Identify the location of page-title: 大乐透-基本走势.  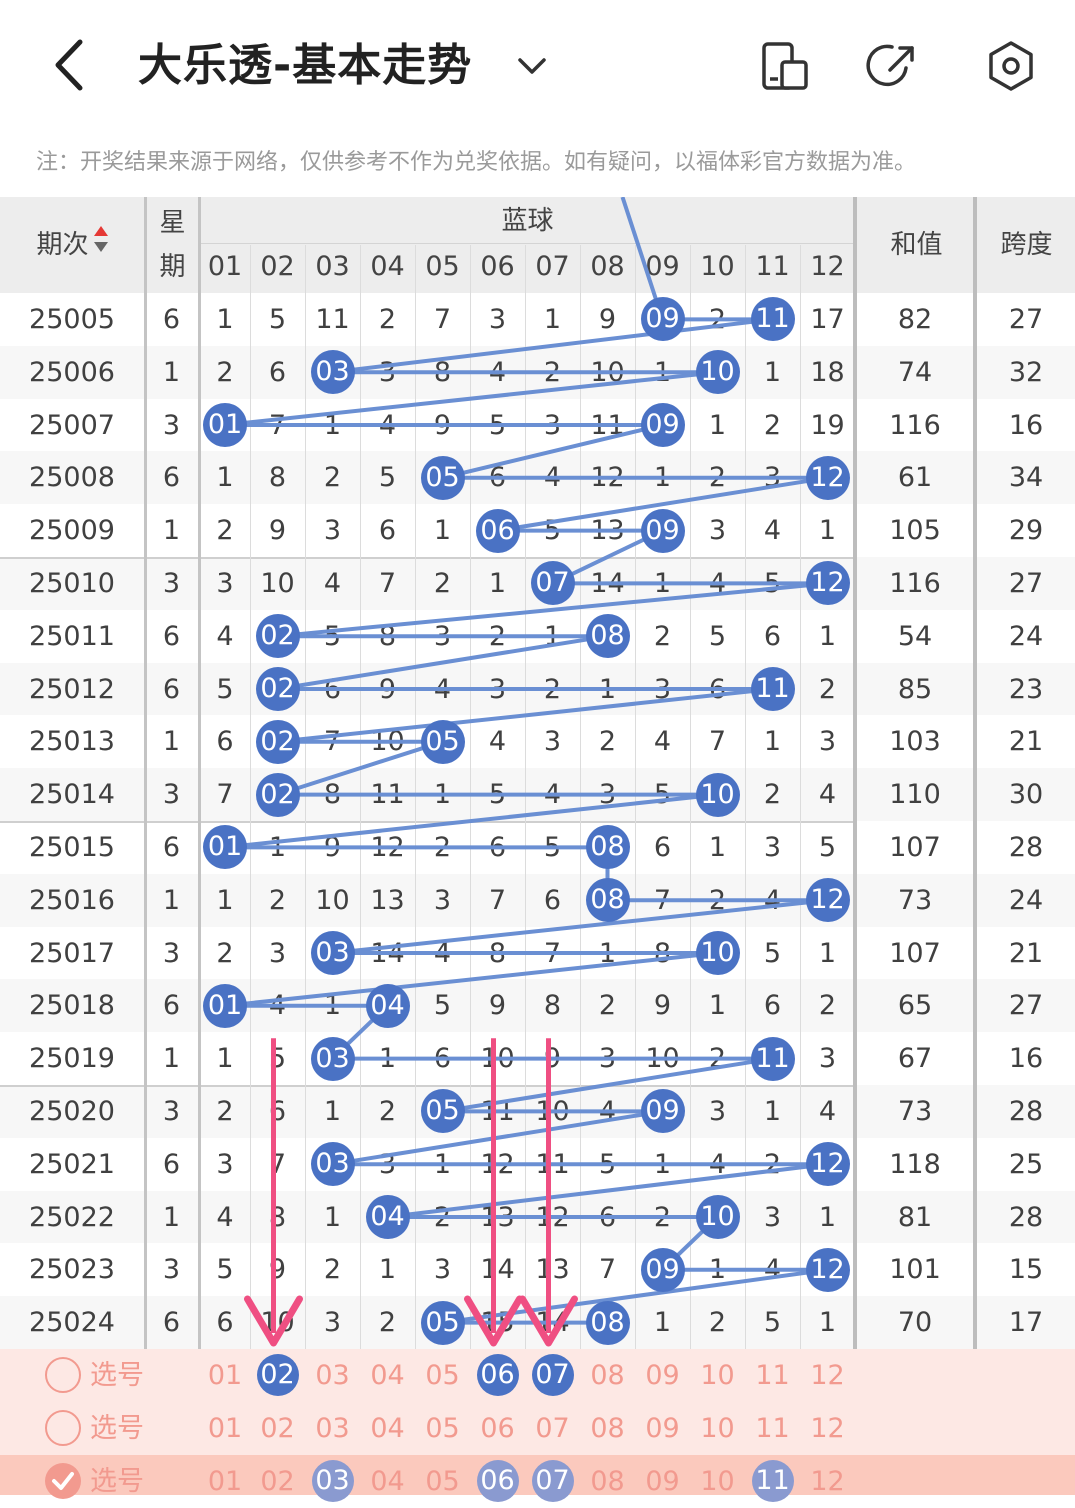
(305, 66).